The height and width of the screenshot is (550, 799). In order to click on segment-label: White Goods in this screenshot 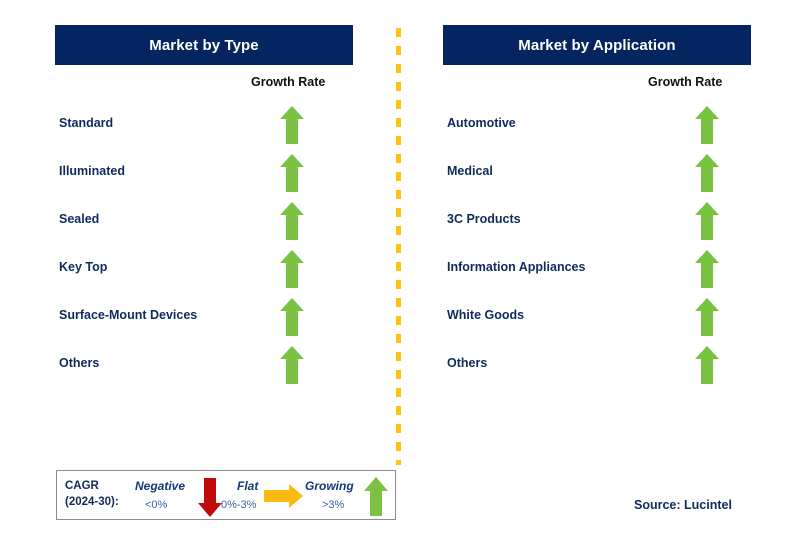, I will do `click(486, 315)`.